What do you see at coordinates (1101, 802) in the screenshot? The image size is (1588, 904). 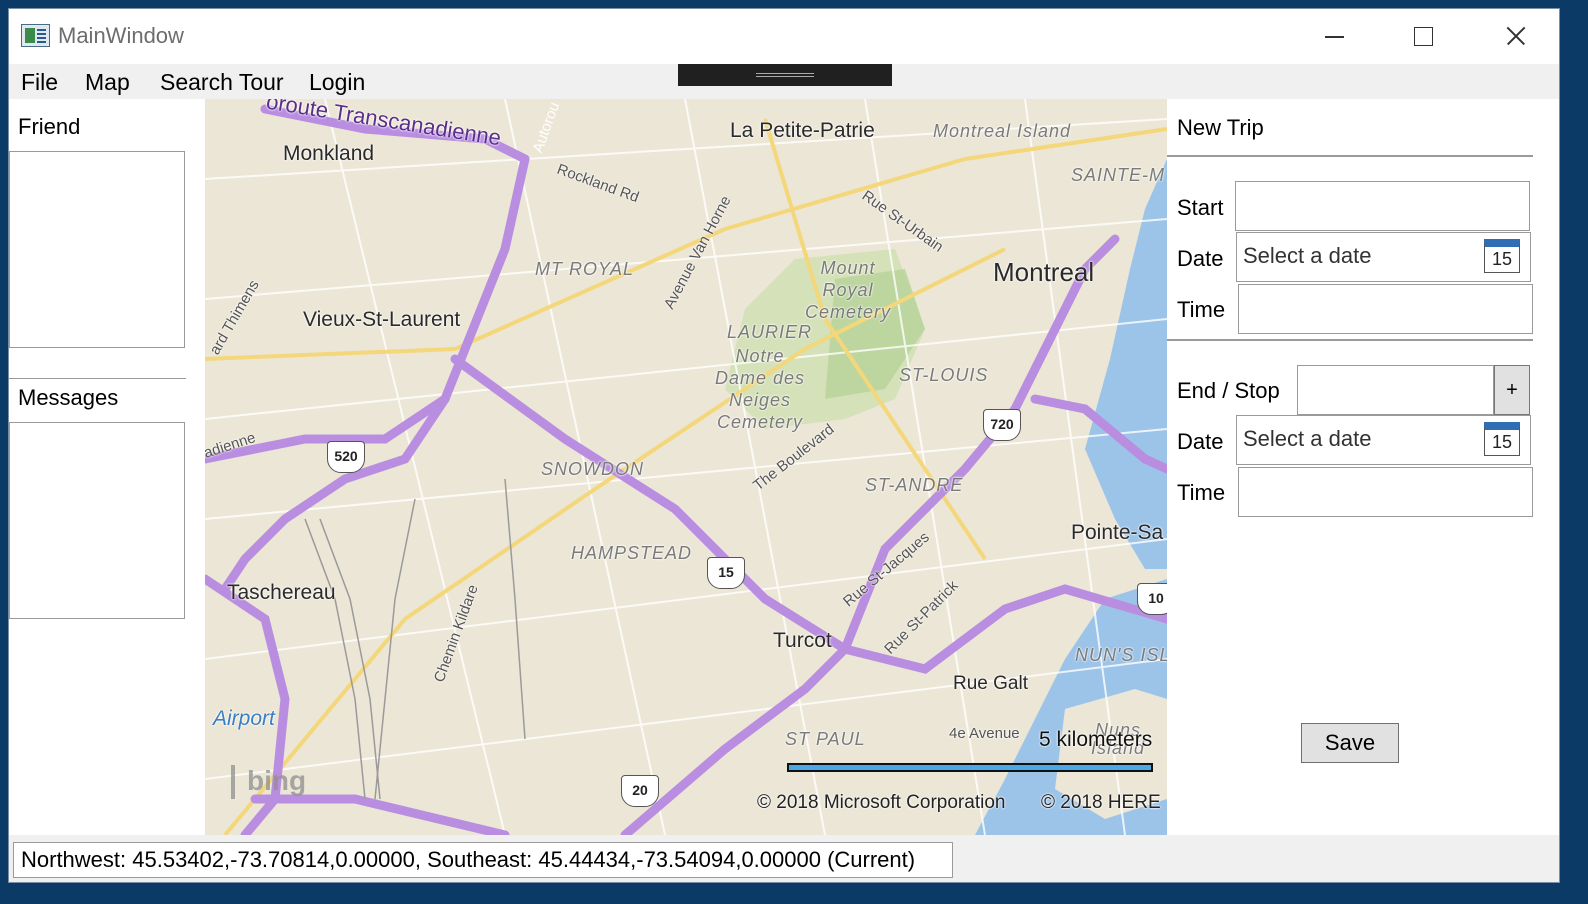 I see `copyright-here: © 2018 HERE` at bounding box center [1101, 802].